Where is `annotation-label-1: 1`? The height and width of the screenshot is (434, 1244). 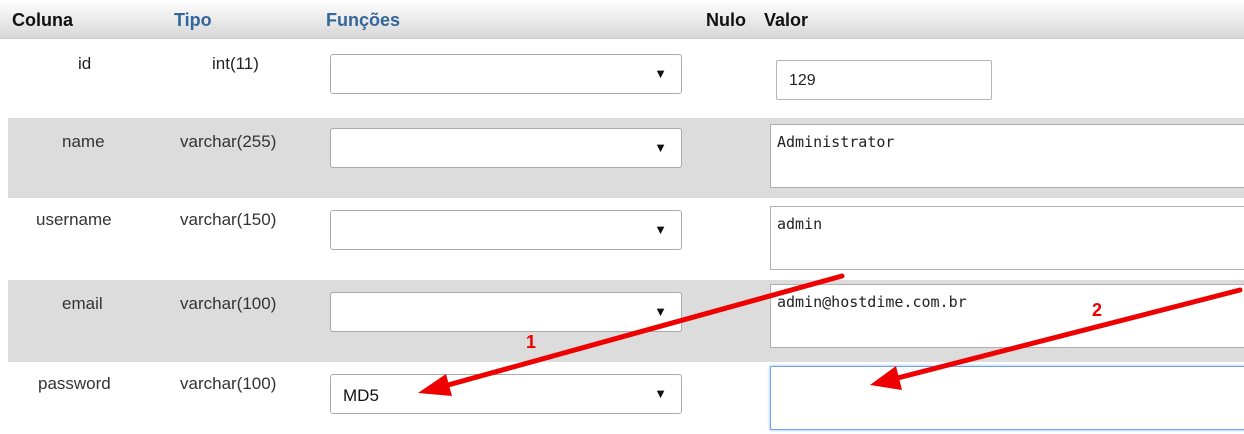 annotation-label-1: 1 is located at coordinates (531, 342).